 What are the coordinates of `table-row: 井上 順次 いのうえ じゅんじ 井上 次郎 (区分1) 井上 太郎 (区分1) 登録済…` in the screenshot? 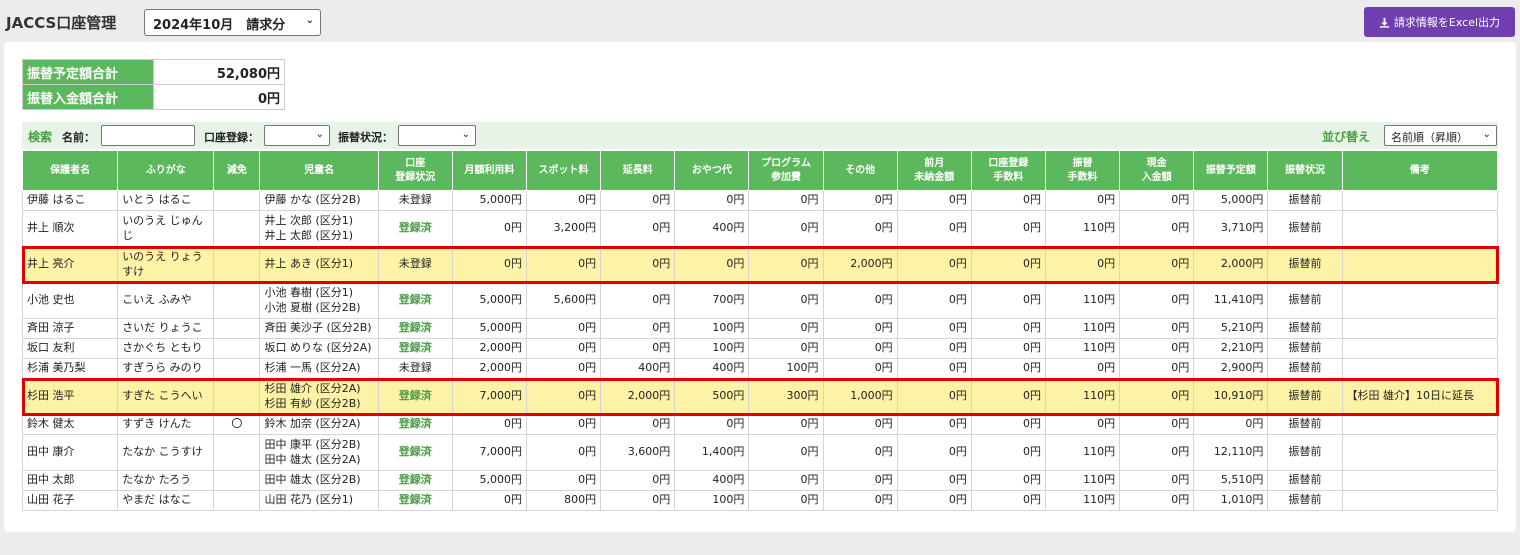 It's located at (760, 228).